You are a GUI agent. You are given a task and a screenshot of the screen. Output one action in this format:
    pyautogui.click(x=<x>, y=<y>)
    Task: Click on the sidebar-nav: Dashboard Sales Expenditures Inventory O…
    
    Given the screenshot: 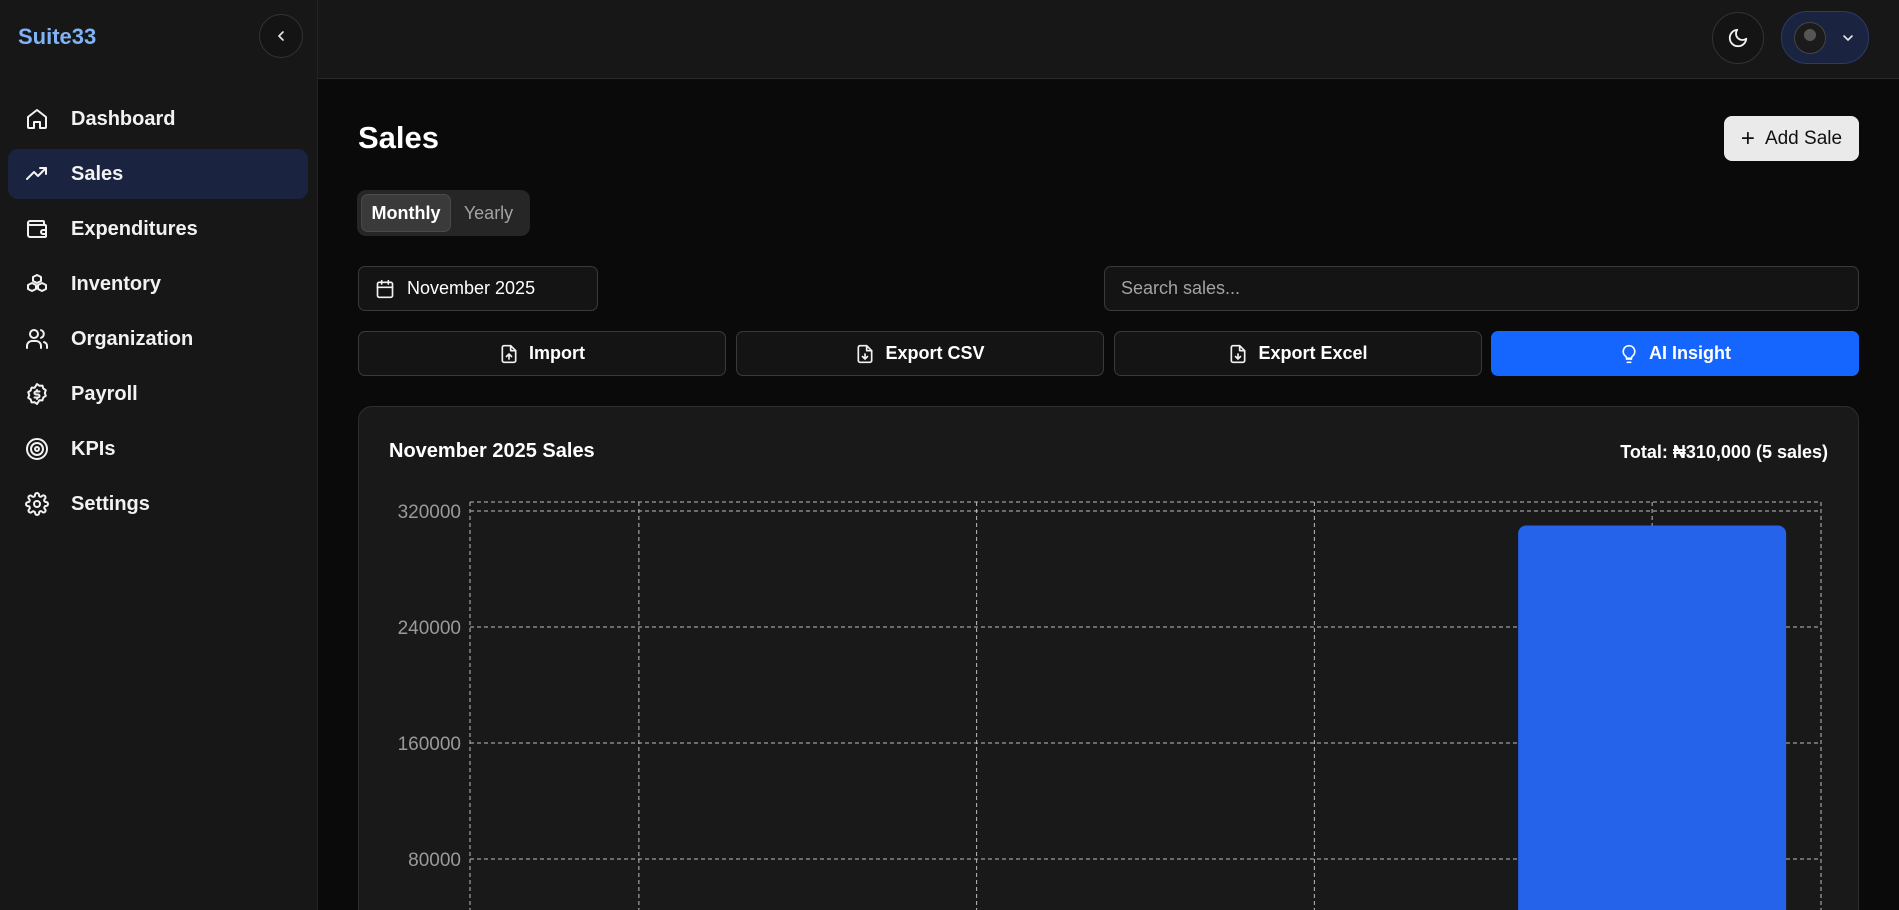 What is the action you would take?
    pyautogui.click(x=158, y=314)
    